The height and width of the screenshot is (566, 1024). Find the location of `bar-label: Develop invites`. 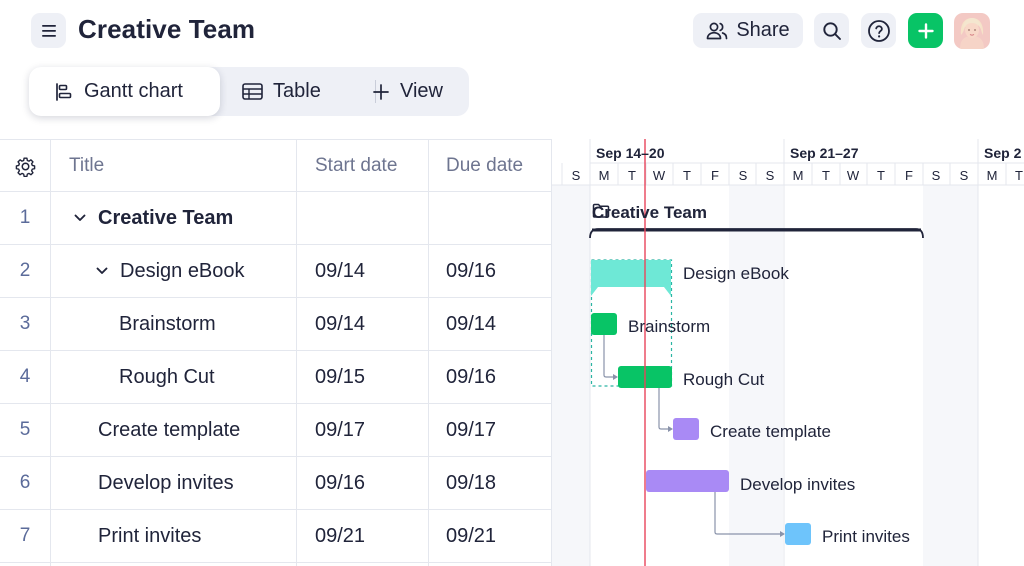

bar-label: Develop invites is located at coordinates (798, 484).